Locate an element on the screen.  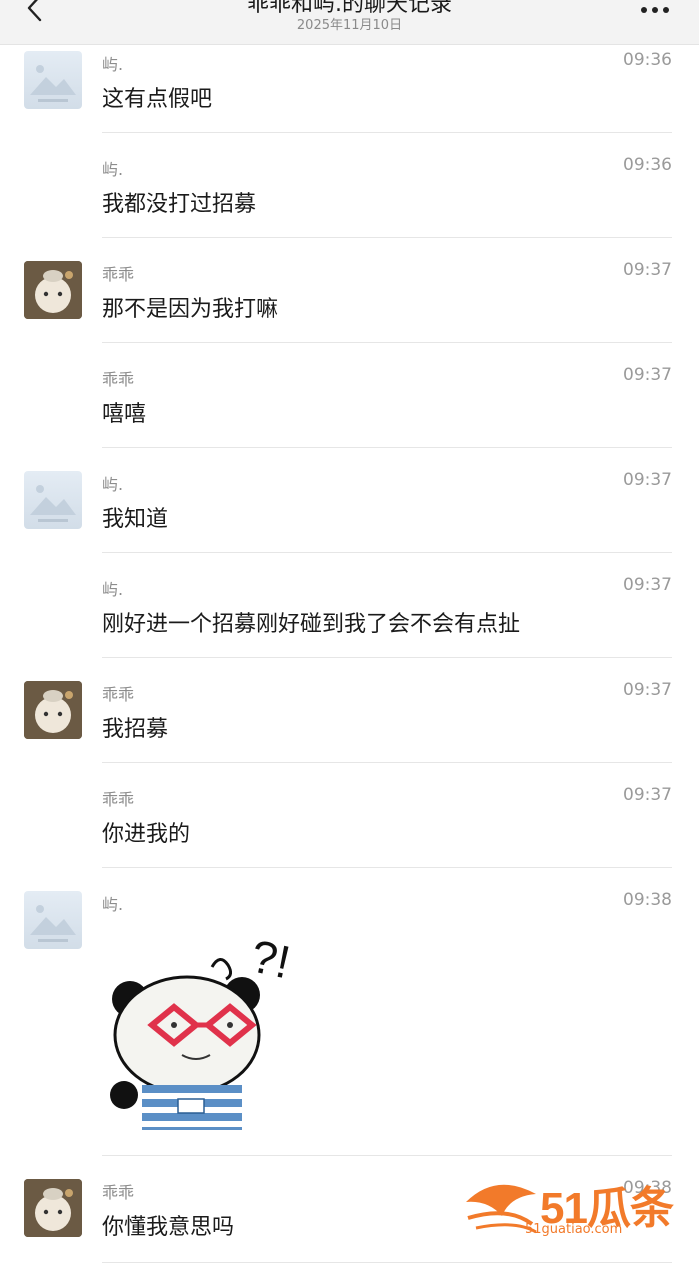
chat-message: 屿. 09:36 这有点假吧 is located at coordinates (349, 88).